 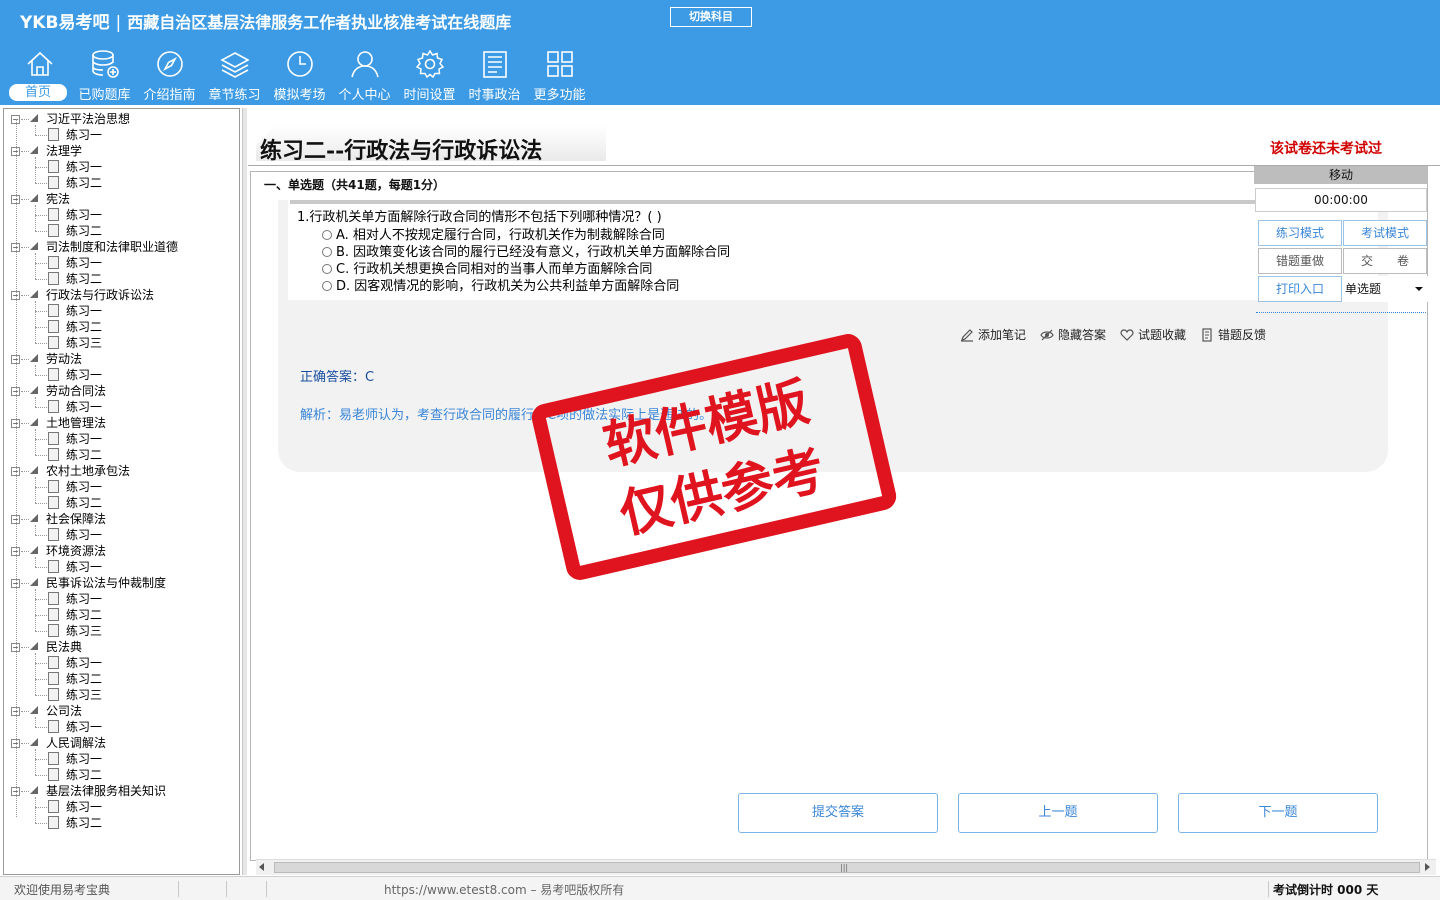 I want to click on tree-node-label: 土地管理法, so click(x=76, y=423).